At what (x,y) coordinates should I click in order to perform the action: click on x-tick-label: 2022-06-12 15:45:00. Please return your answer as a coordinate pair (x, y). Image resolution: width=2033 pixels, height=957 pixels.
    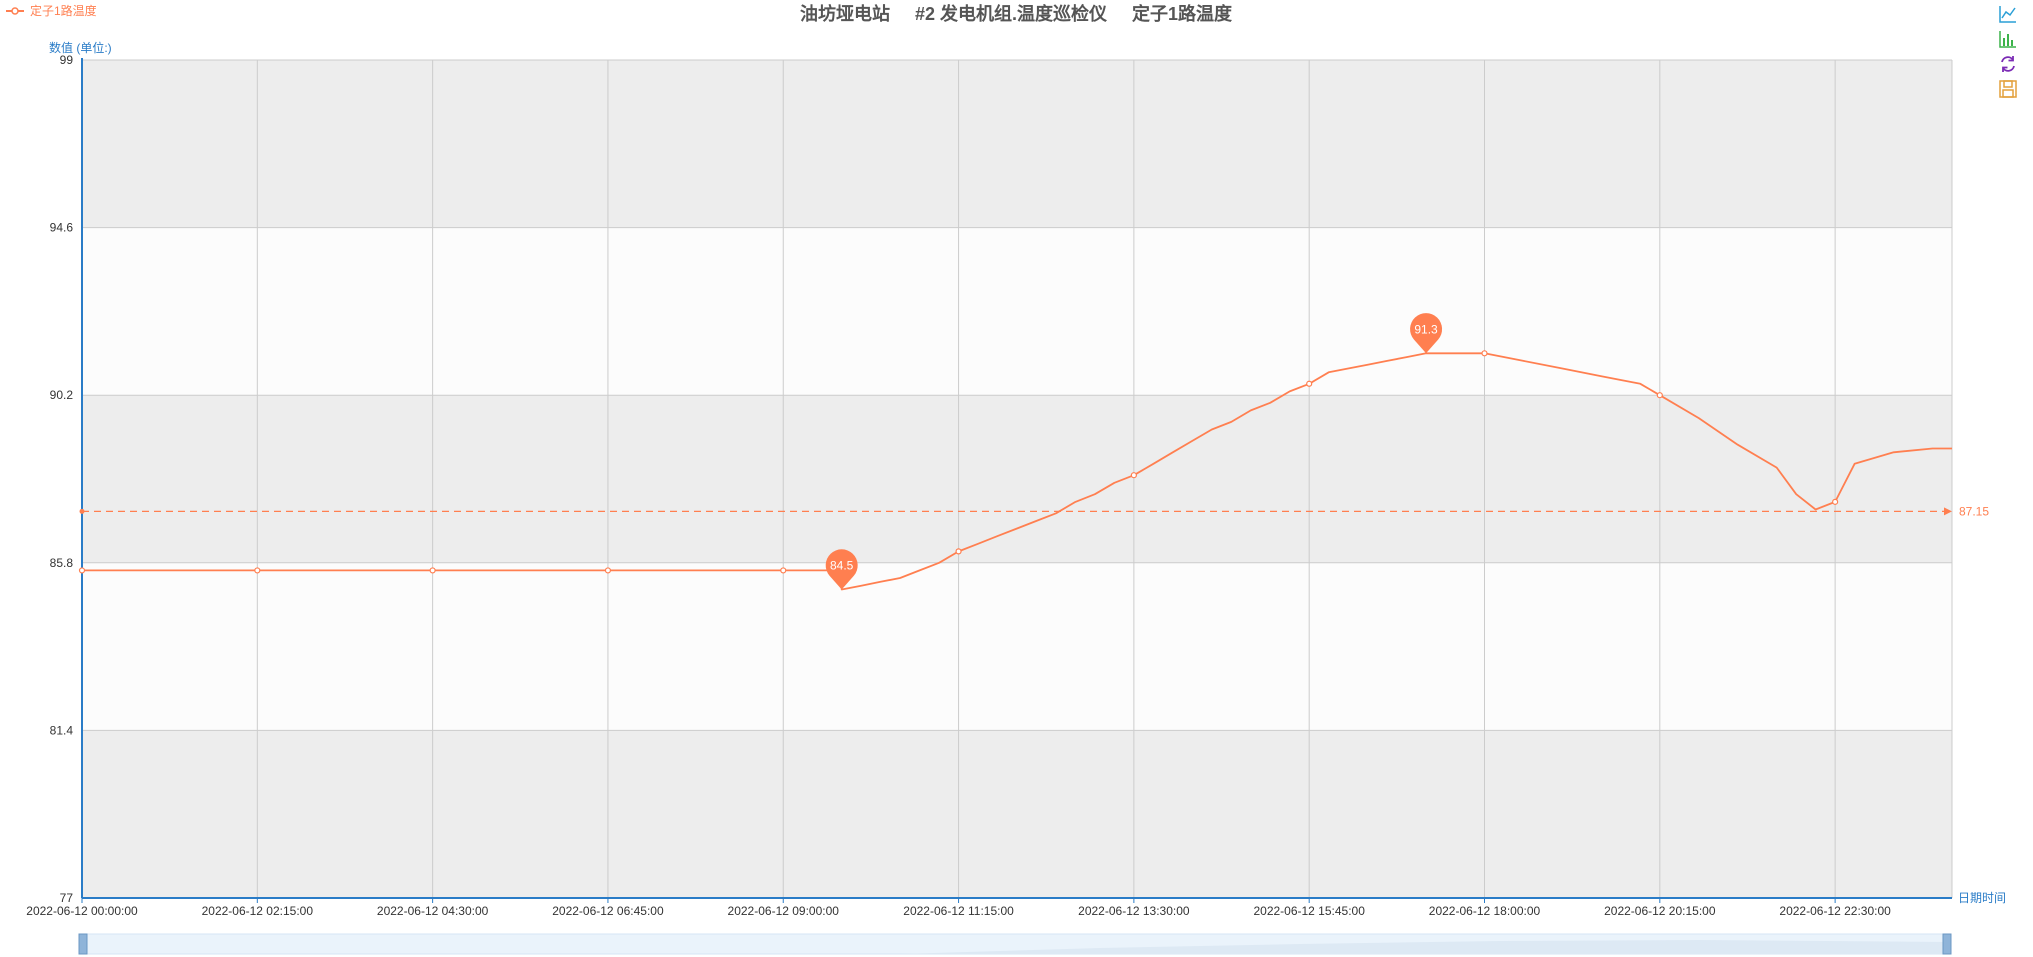
    Looking at the image, I should click on (1309, 911).